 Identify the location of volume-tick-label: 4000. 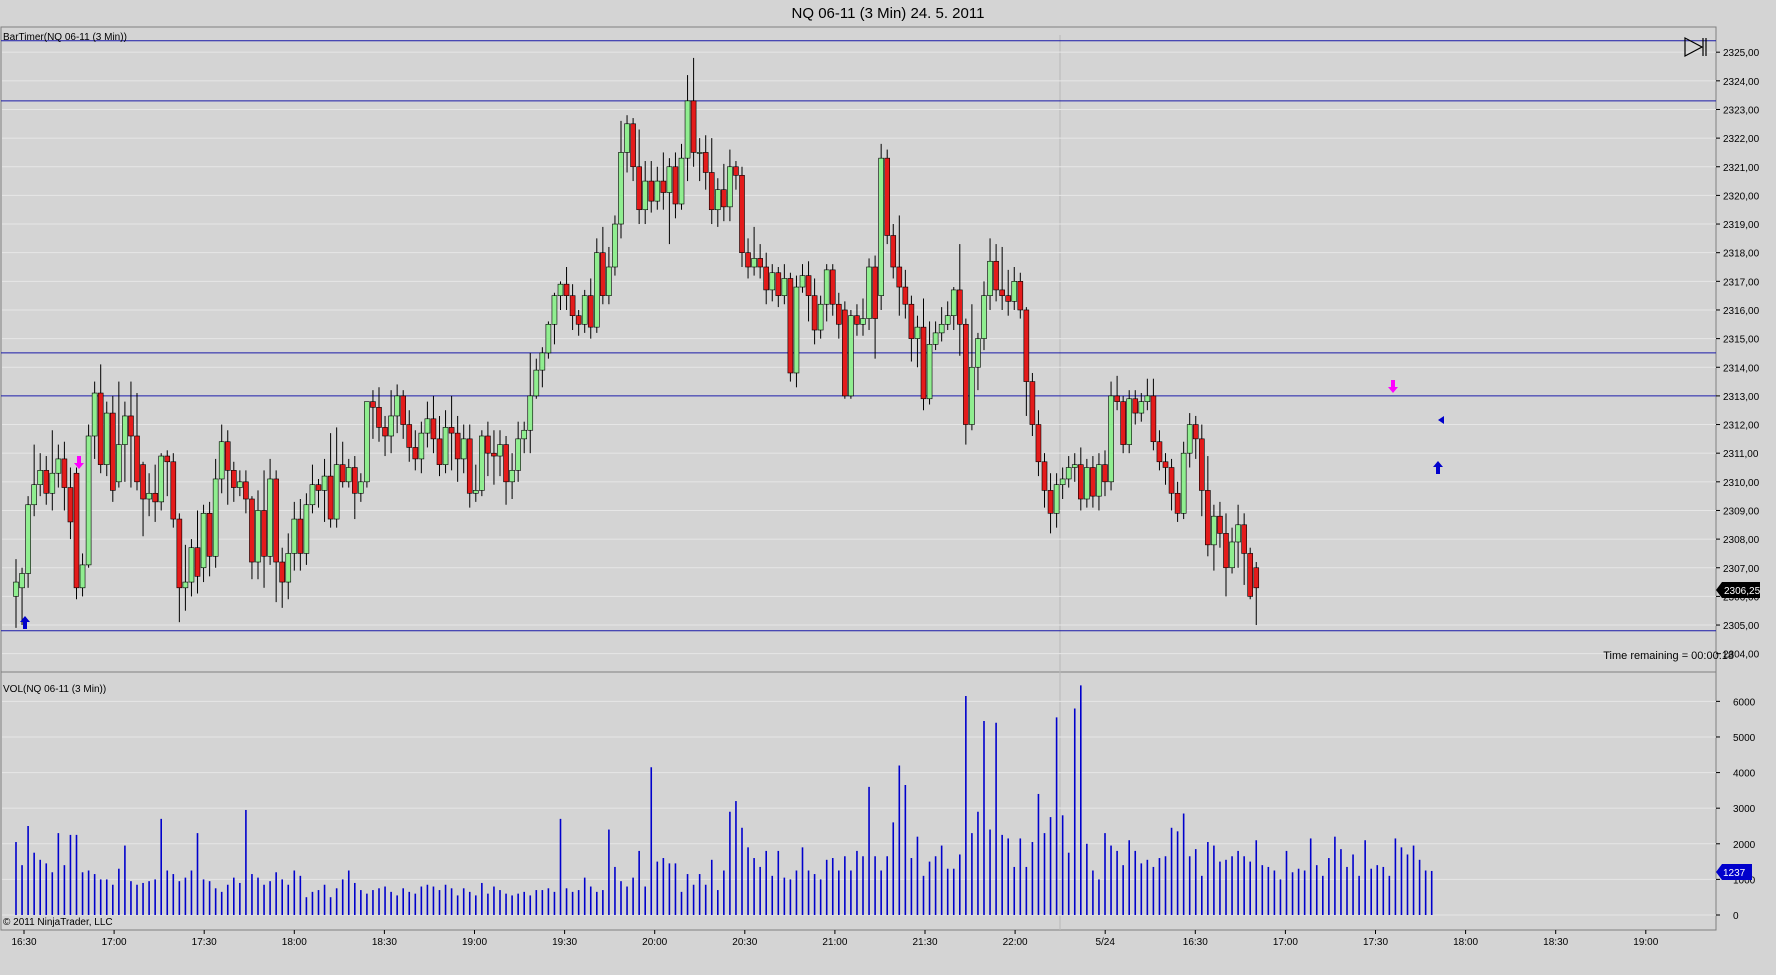
(1744, 774).